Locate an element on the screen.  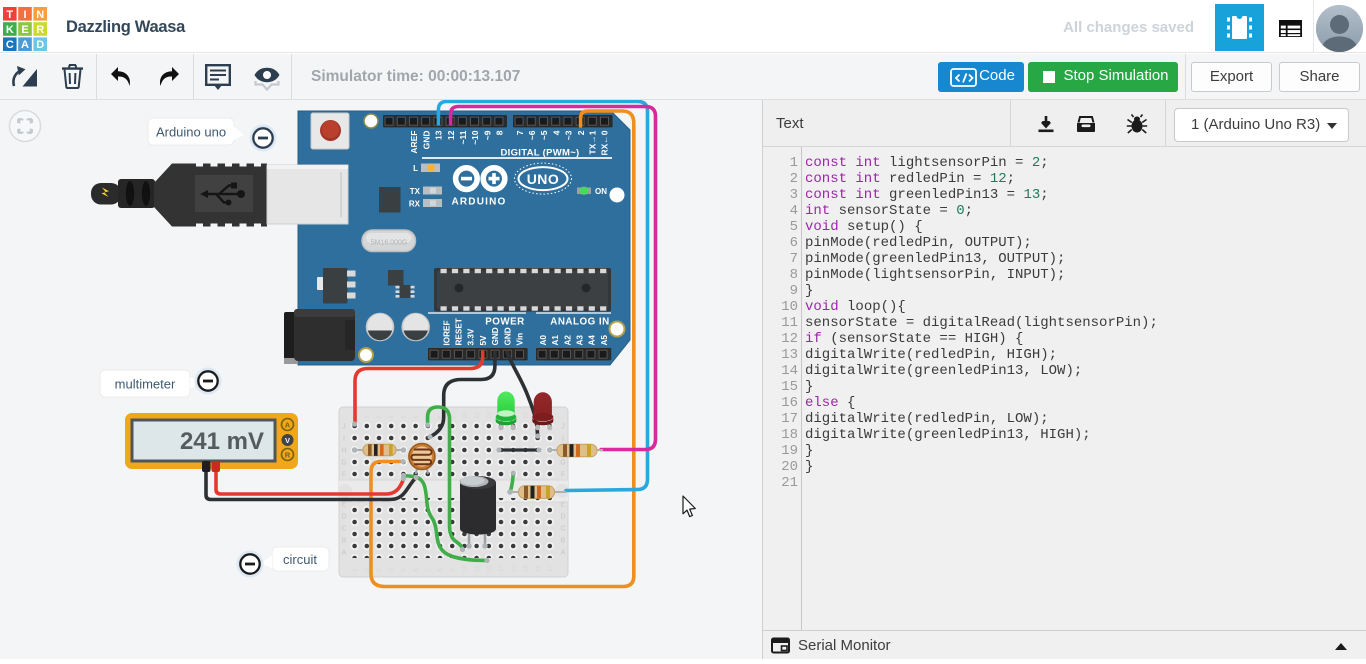
svg-text: ~11 is located at coordinates (463, 137).